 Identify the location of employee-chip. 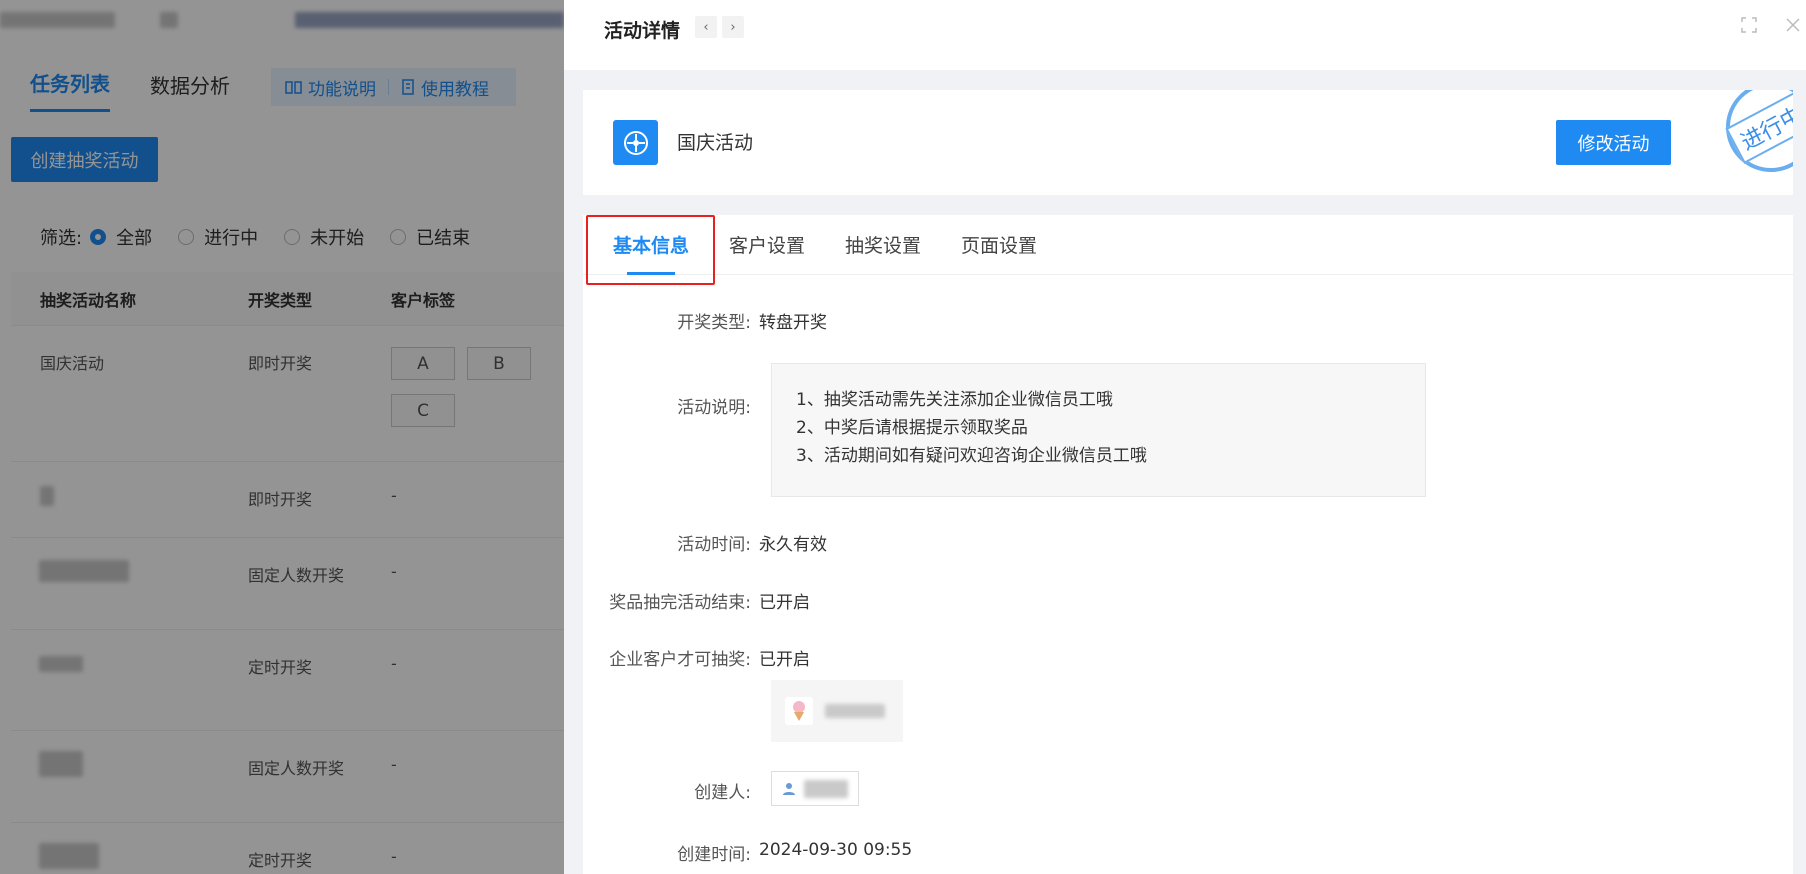
(837, 711).